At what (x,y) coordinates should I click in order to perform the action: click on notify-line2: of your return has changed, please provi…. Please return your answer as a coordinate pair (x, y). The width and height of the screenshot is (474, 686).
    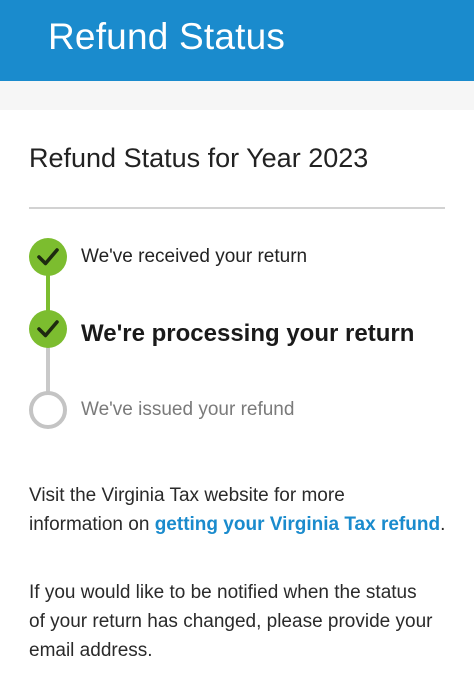
    Looking at the image, I should click on (231, 621).